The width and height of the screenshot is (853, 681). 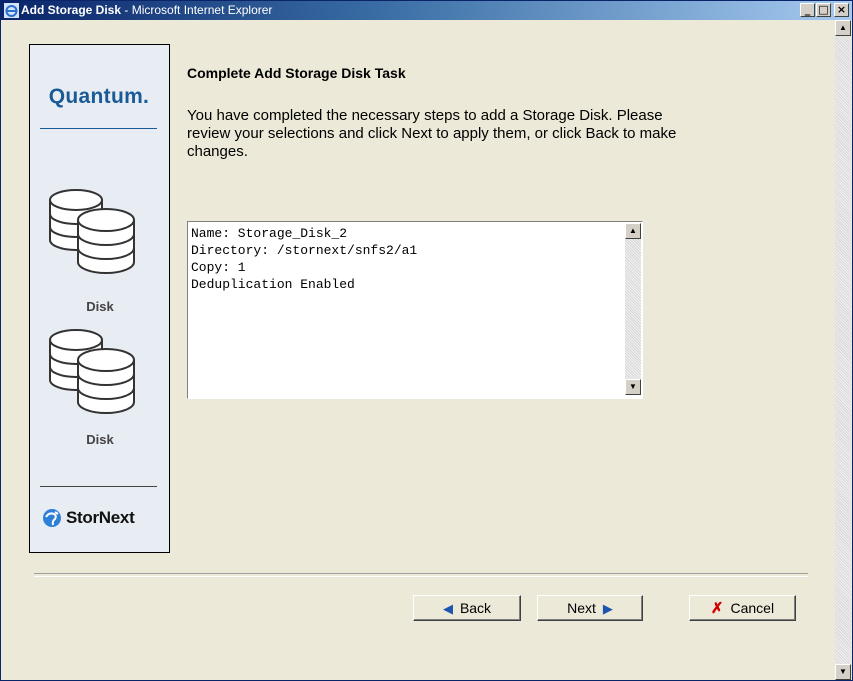 What do you see at coordinates (98, 486) in the screenshot?
I see `brand-divider` at bounding box center [98, 486].